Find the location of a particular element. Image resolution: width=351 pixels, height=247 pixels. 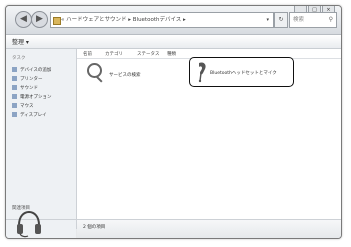

refresh-button: ↻ is located at coordinates (281, 20).